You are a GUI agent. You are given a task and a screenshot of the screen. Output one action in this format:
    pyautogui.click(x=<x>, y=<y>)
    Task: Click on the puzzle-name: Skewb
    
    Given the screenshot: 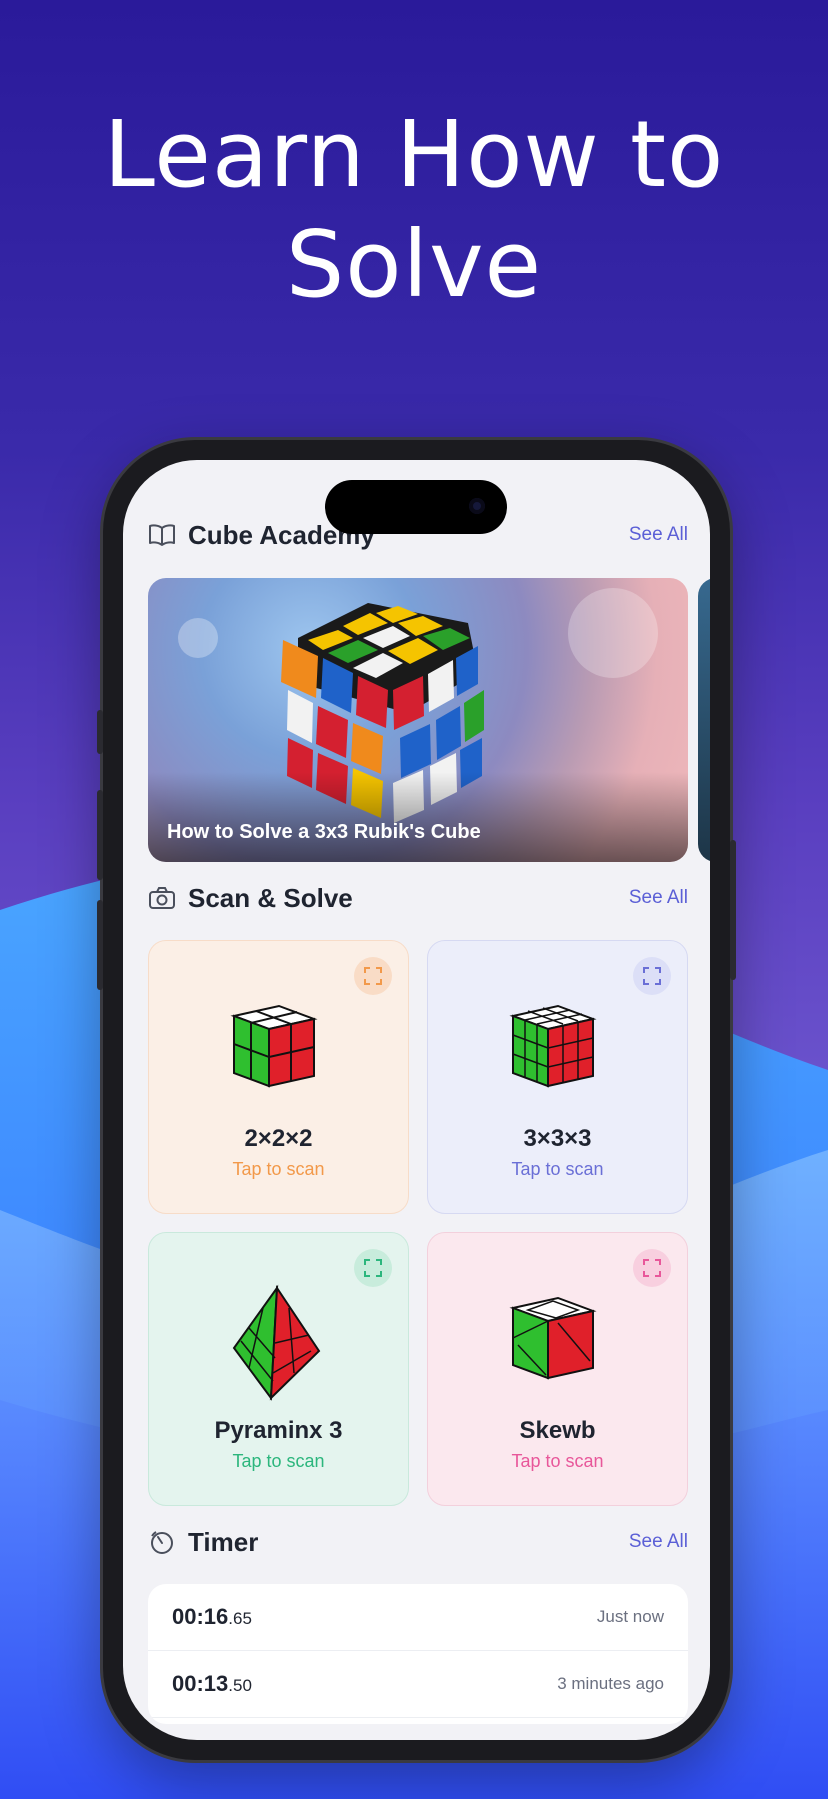 What is the action you would take?
    pyautogui.click(x=557, y=1430)
    